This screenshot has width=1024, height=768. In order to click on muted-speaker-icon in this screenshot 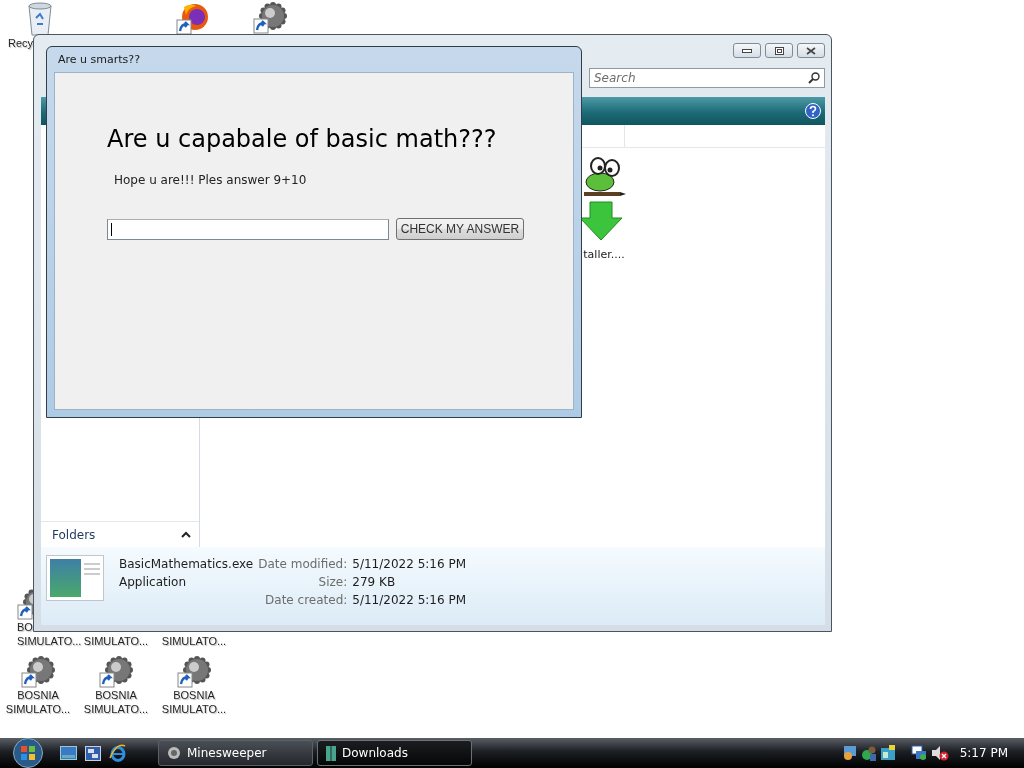, I will do `click(939, 753)`.